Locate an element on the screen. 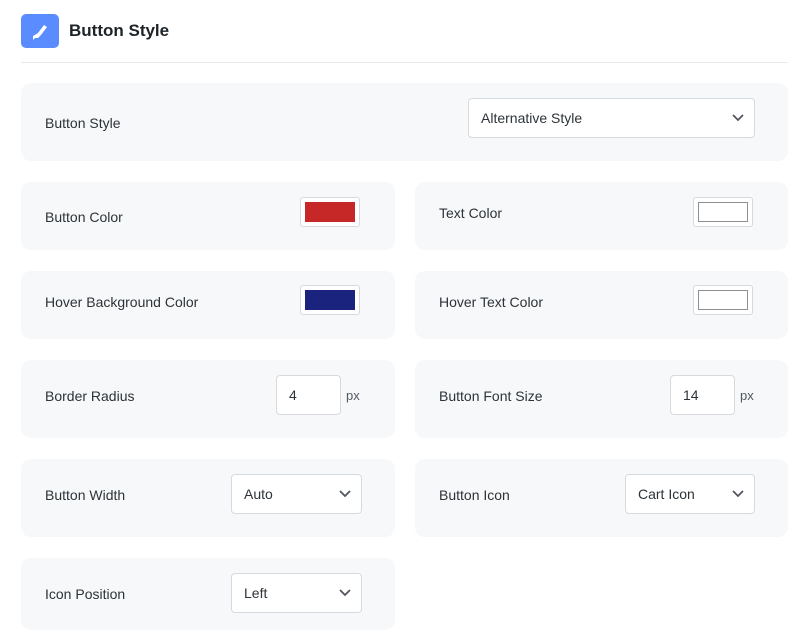 This screenshot has width=795, height=630. button-width-card: Button Width Auto is located at coordinates (208, 498).